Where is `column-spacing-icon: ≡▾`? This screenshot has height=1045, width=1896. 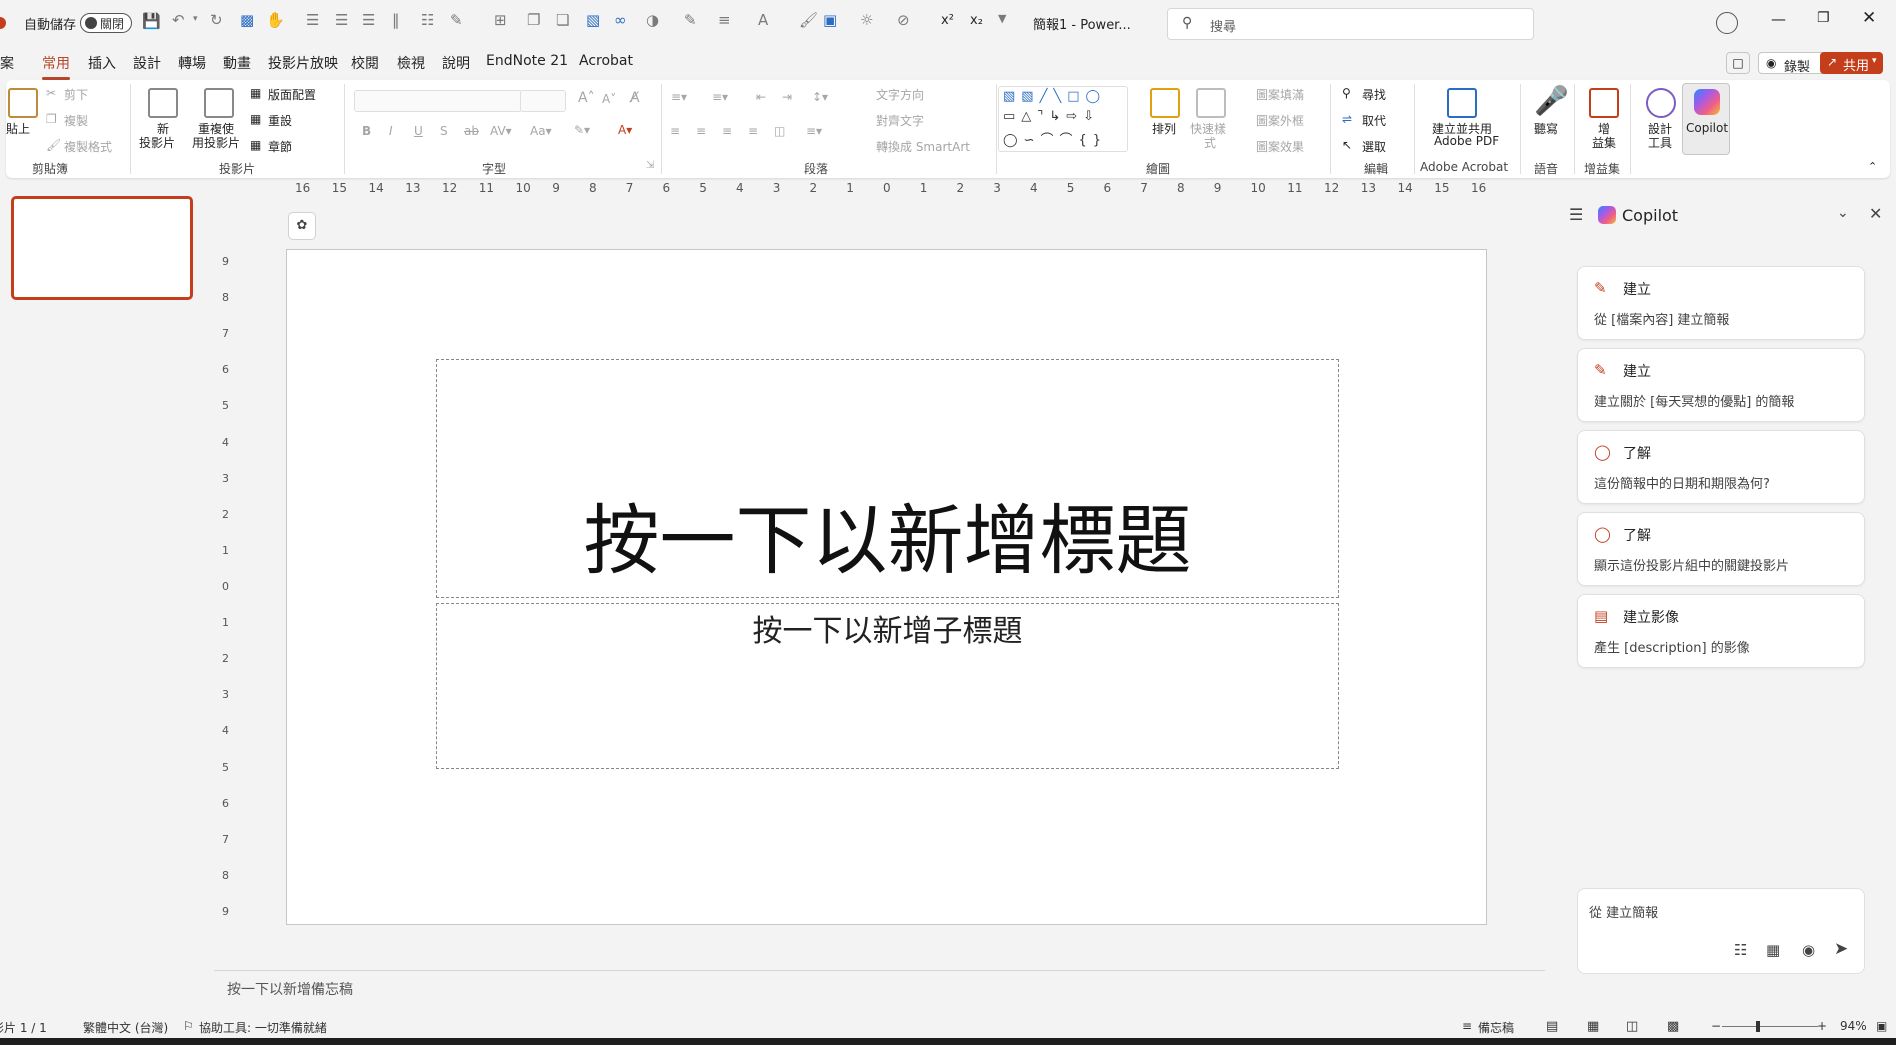 column-spacing-icon: ≡▾ is located at coordinates (814, 131).